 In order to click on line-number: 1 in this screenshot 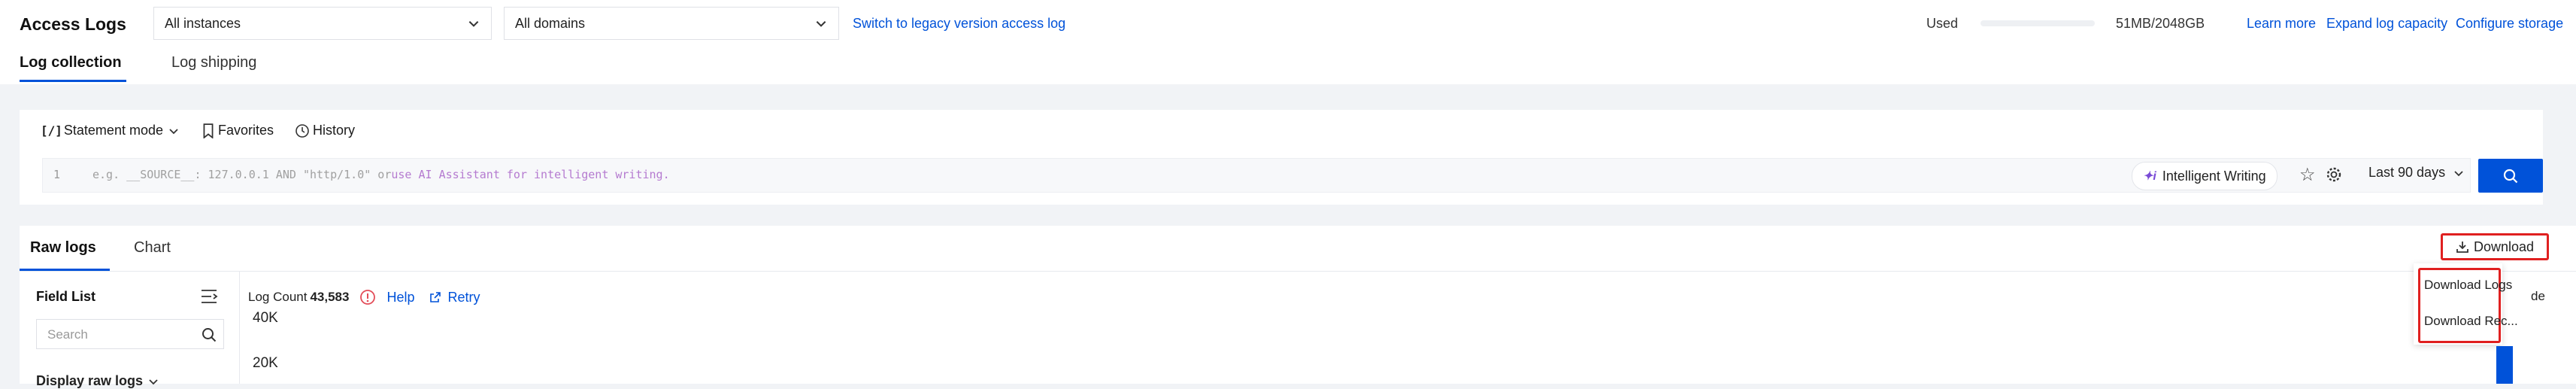, I will do `click(57, 174)`.